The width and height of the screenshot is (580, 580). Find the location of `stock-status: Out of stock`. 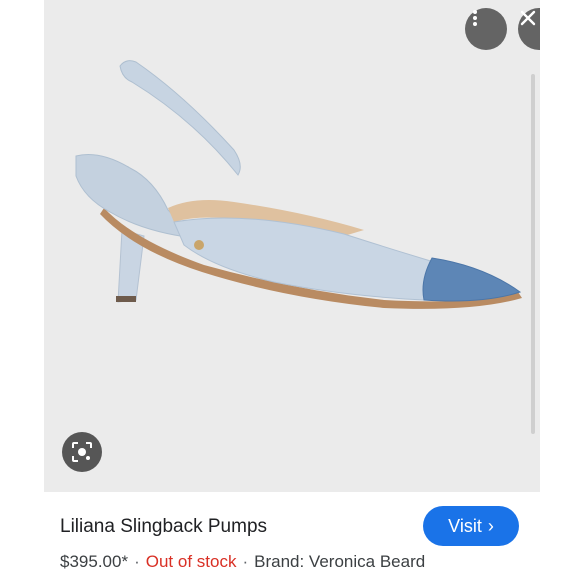

stock-status: Out of stock is located at coordinates (191, 561).